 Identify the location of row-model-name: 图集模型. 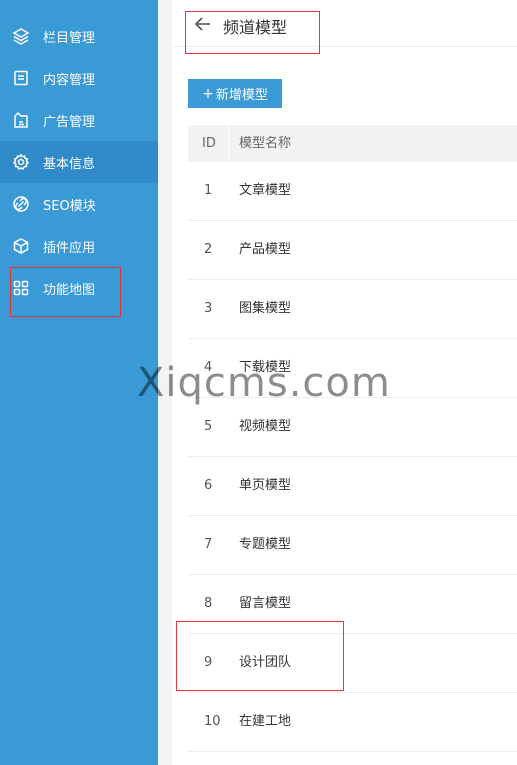
(265, 308).